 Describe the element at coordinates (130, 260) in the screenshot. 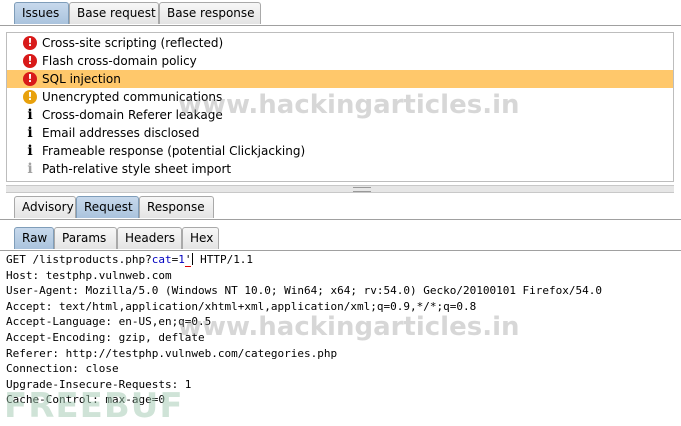

I see `request-line: GET /listproducts.php?cat=1' HTTP/1.1` at that location.